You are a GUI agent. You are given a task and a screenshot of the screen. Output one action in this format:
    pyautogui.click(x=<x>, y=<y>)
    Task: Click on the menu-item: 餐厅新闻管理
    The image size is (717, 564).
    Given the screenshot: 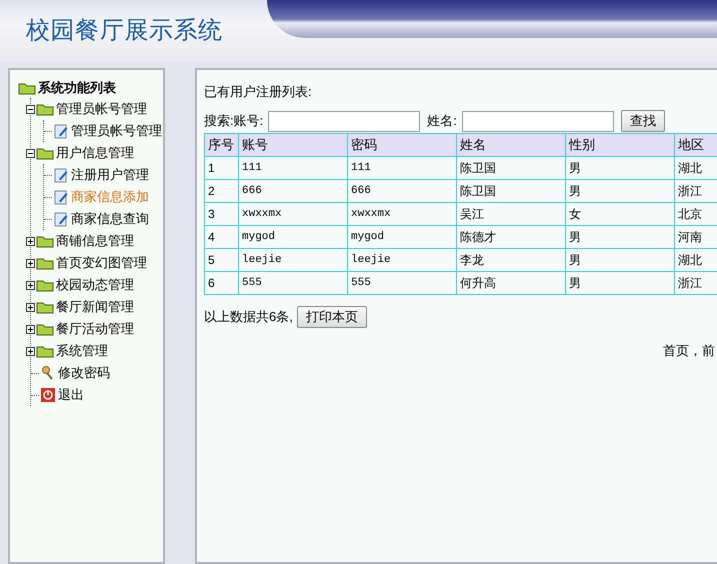 What is the action you would take?
    pyautogui.click(x=95, y=307)
    